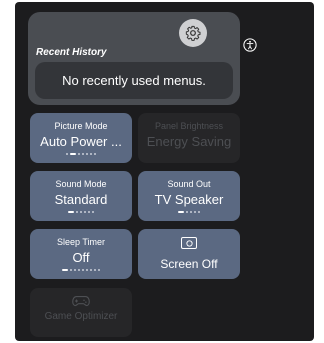 The image size is (324, 343). Describe the element at coordinates (189, 243) in the screenshot. I see `power-icon` at that location.